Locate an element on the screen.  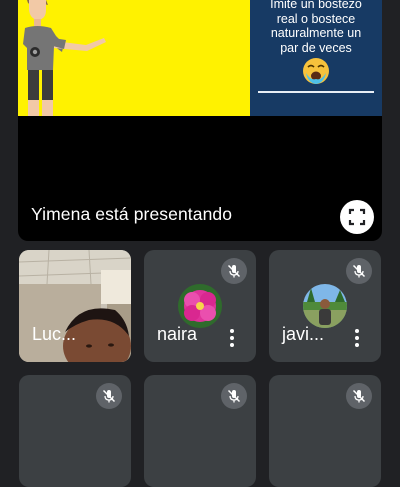
fullscreen-button is located at coordinates (357, 217).